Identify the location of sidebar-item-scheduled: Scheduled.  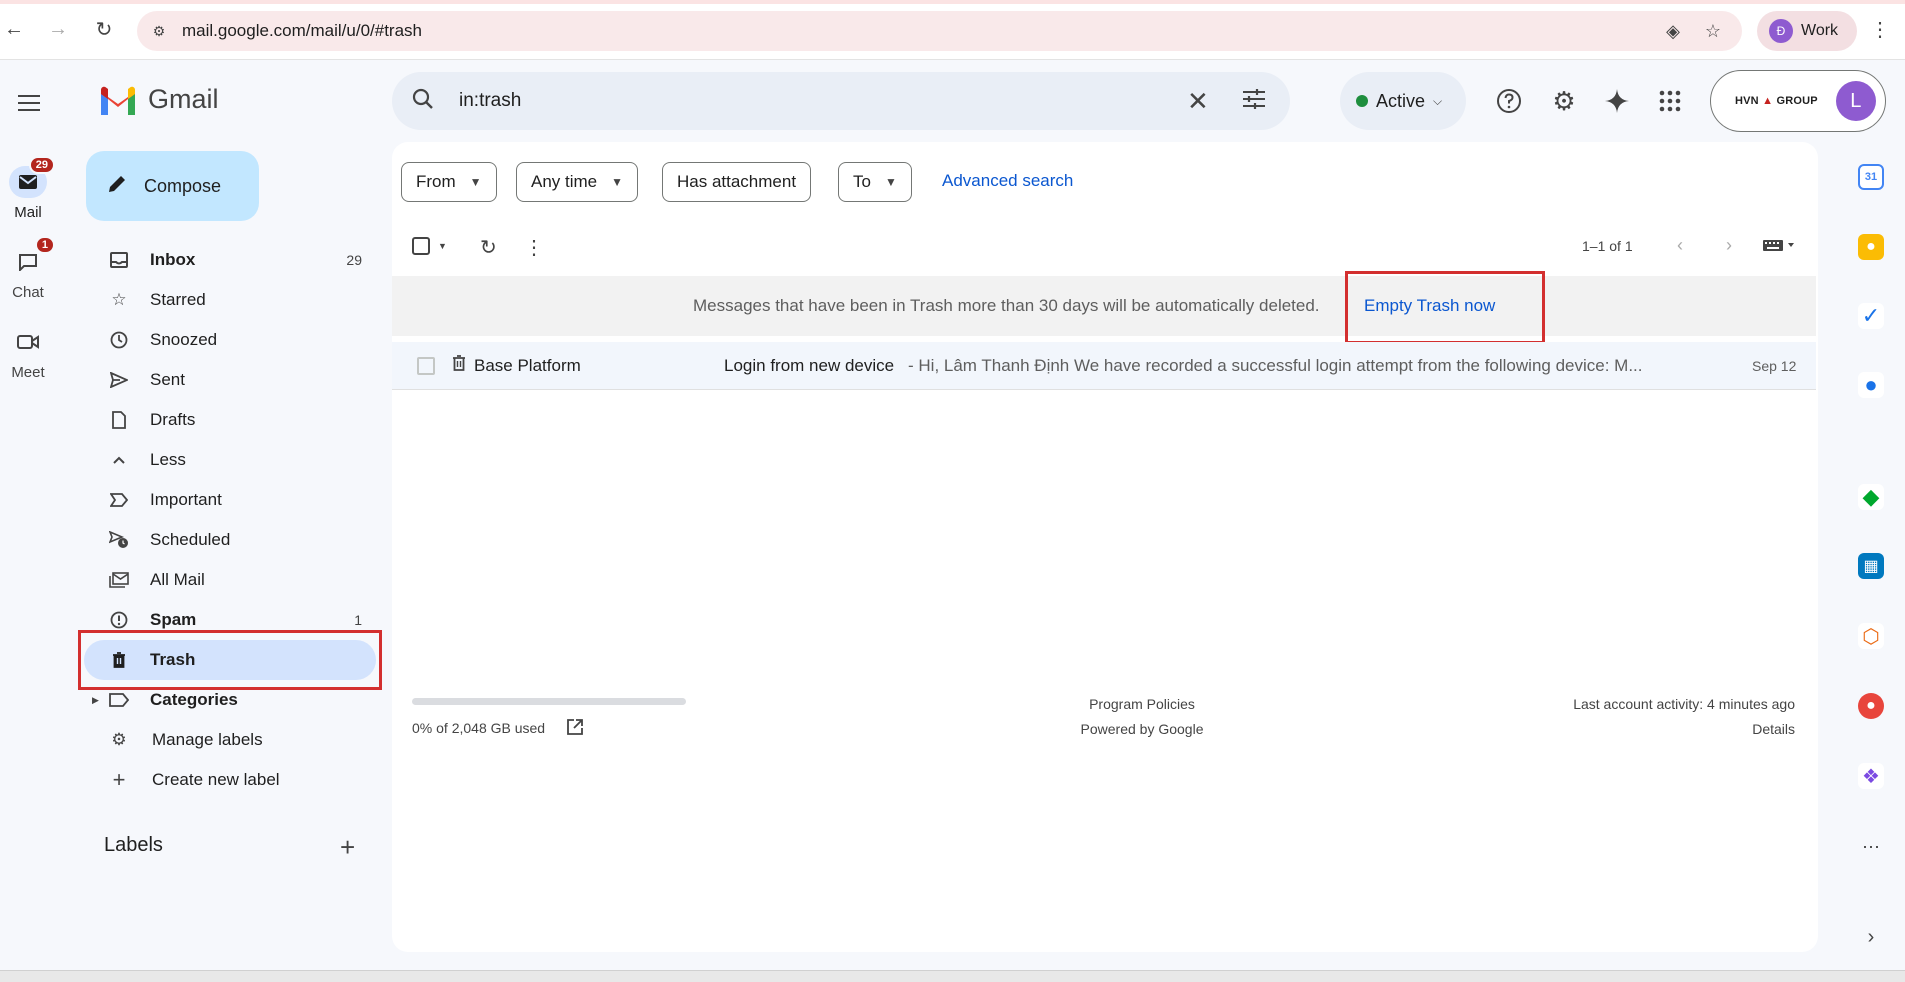
(229, 540).